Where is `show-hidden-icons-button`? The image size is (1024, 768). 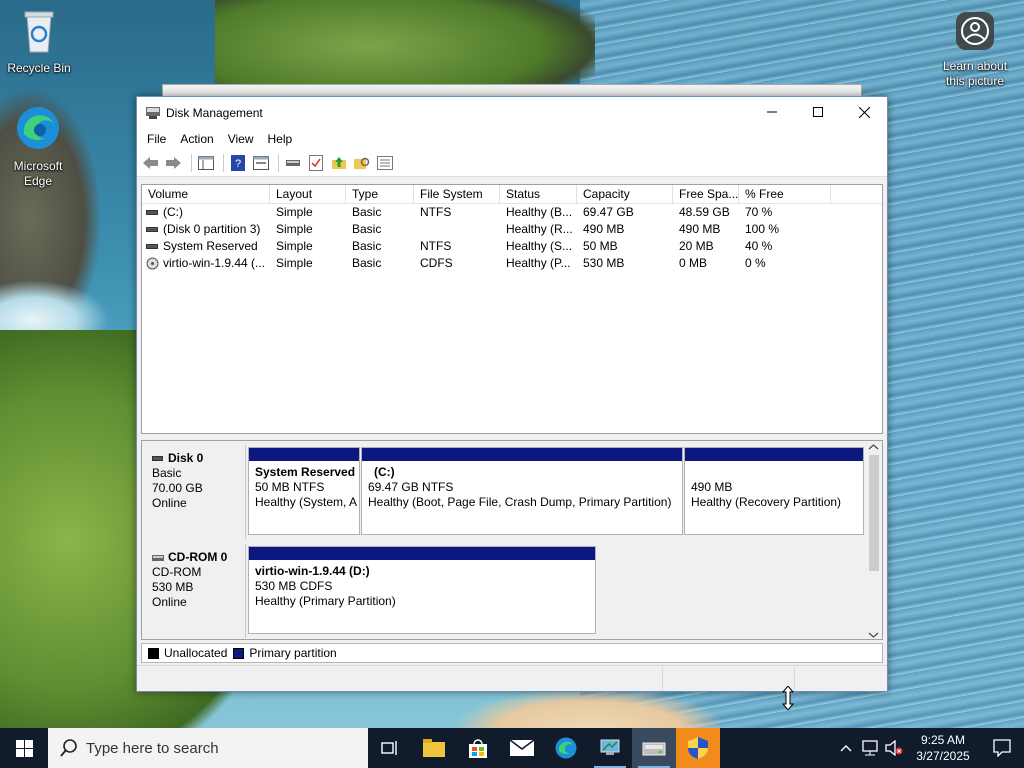 show-hidden-icons-button is located at coordinates (846, 748).